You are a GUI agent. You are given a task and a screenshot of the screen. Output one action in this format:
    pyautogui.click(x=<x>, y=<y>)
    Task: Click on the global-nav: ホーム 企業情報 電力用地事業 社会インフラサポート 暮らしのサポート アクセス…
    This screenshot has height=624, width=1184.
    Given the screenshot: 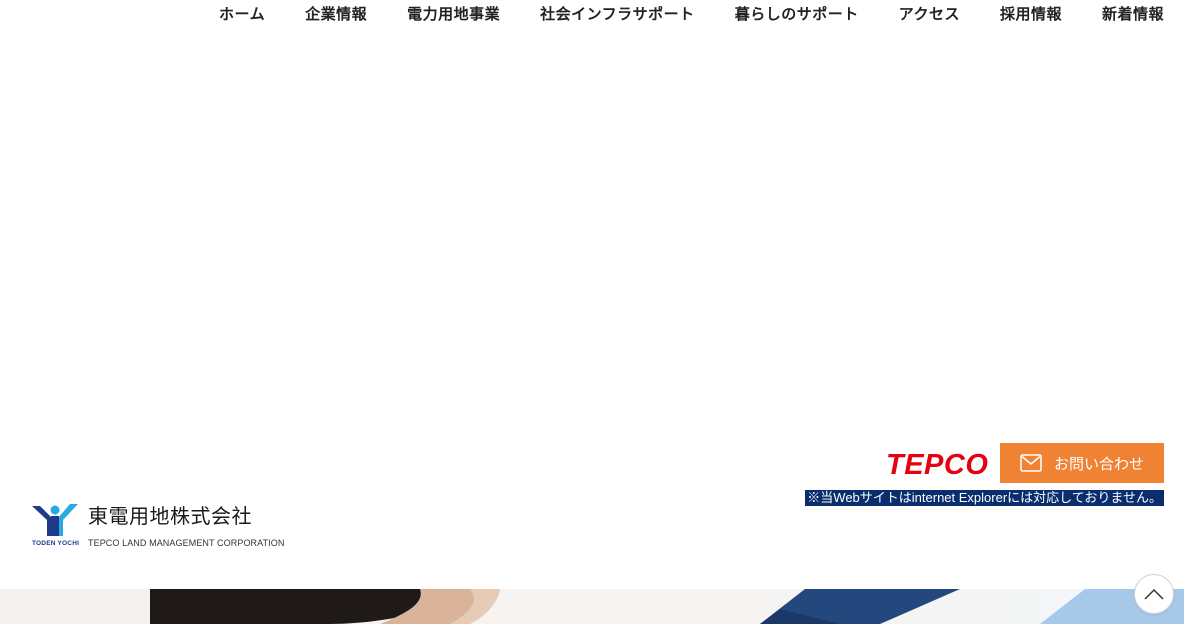 What is the action you would take?
    pyautogui.click(x=681, y=14)
    